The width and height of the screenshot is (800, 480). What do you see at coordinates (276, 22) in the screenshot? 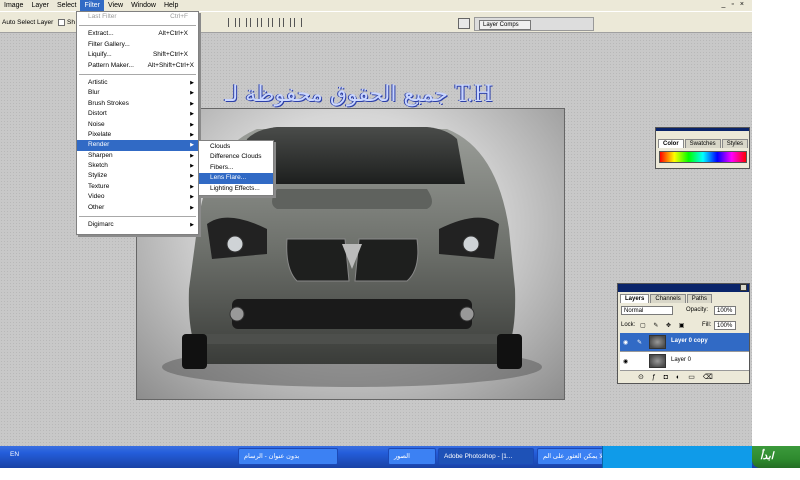
I see `distribute-center-icon` at bounding box center [276, 22].